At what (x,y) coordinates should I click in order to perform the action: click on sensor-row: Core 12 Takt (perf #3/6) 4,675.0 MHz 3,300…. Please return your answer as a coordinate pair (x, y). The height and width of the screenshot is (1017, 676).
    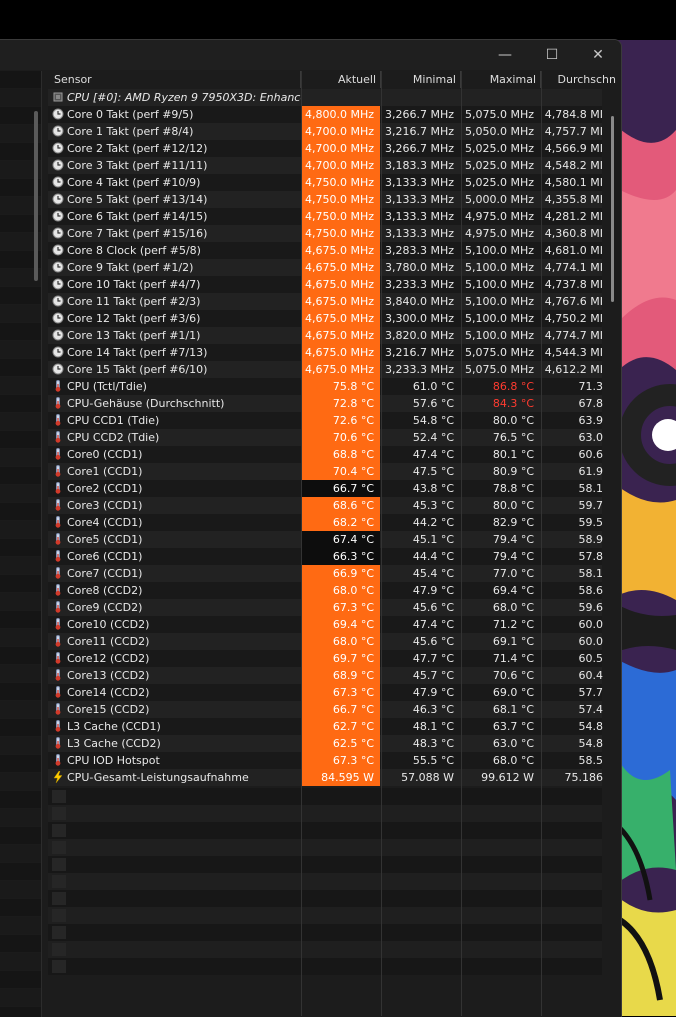
    Looking at the image, I should click on (325, 318).